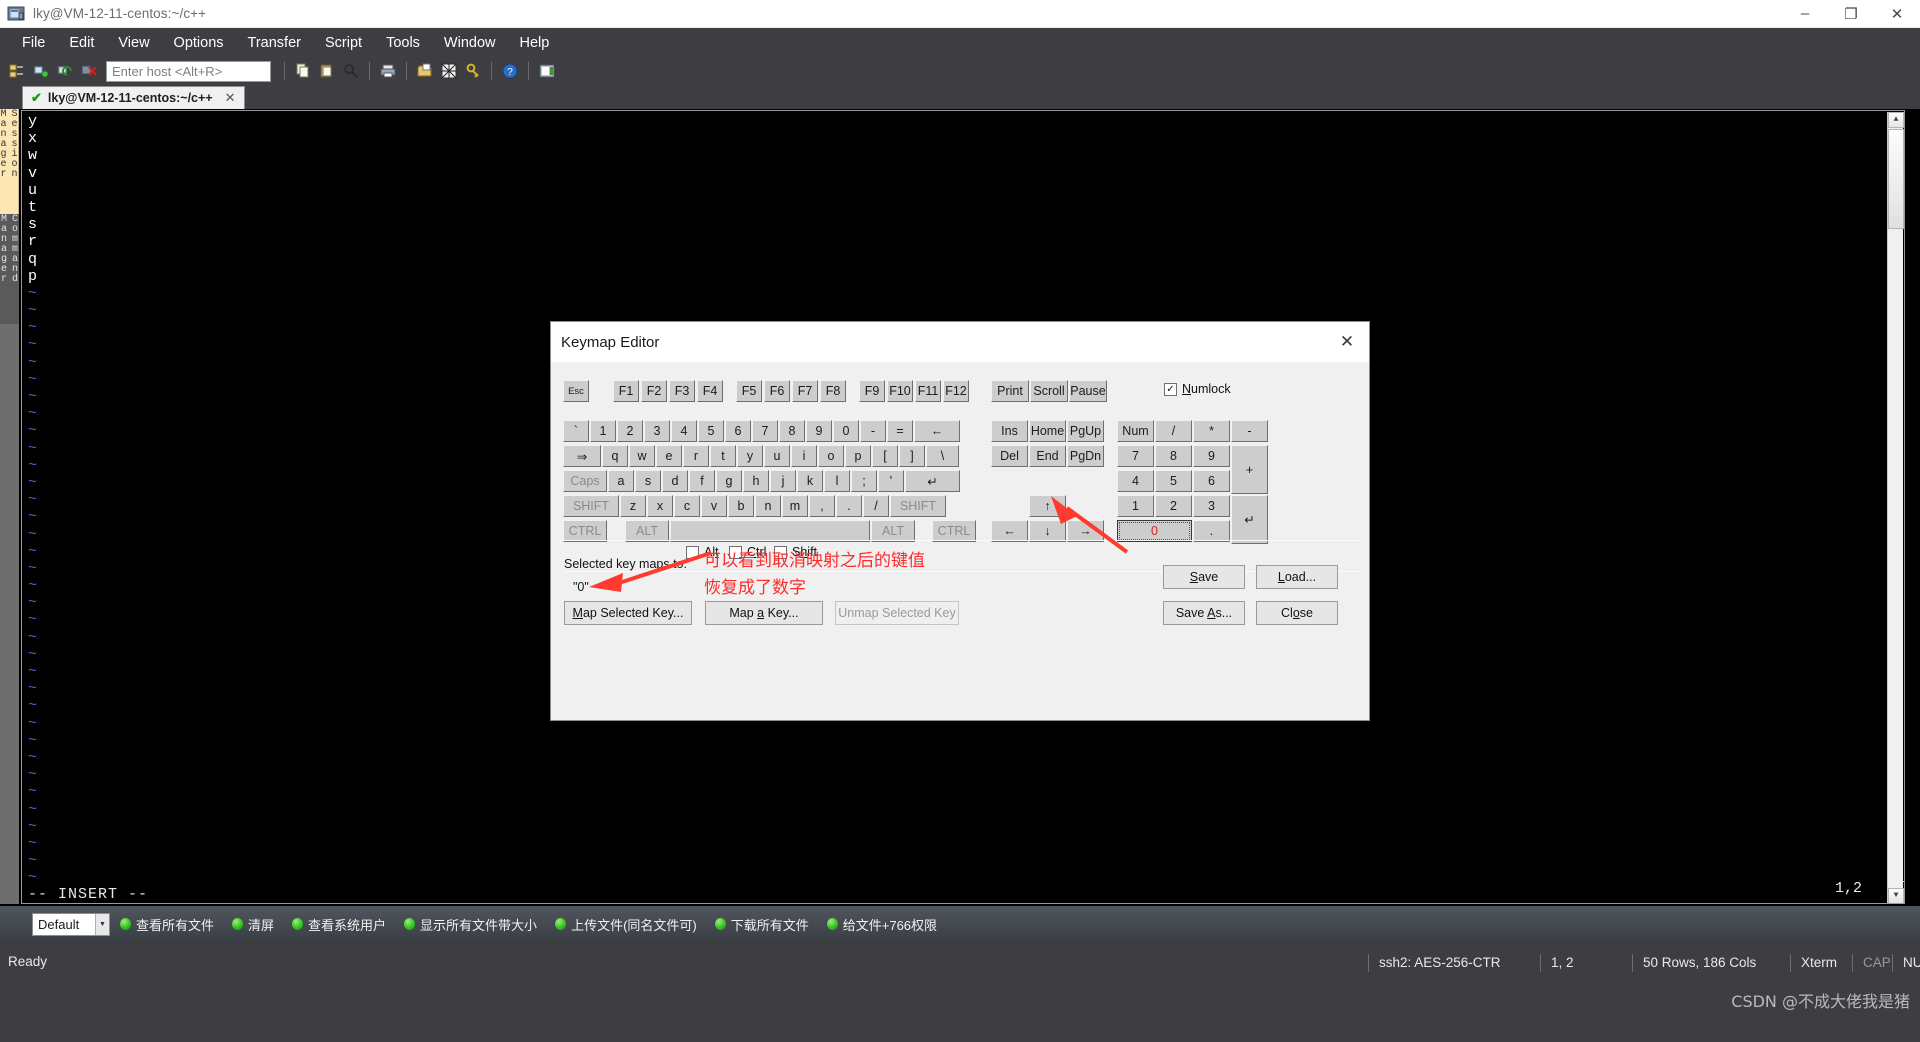 This screenshot has width=1920, height=1042. Describe the element at coordinates (1047, 531) in the screenshot. I see `key-arrow-down: ↓` at that location.